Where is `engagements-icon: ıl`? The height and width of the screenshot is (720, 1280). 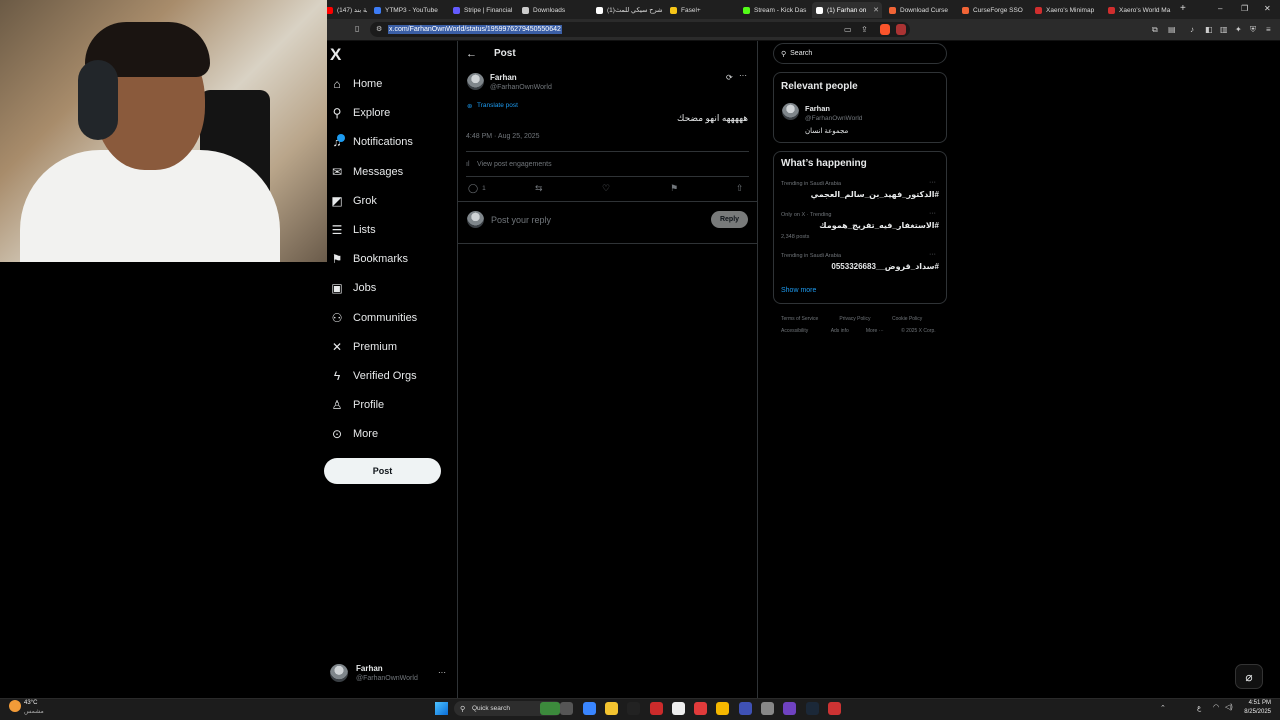
engagements-icon: ıl is located at coordinates (468, 164).